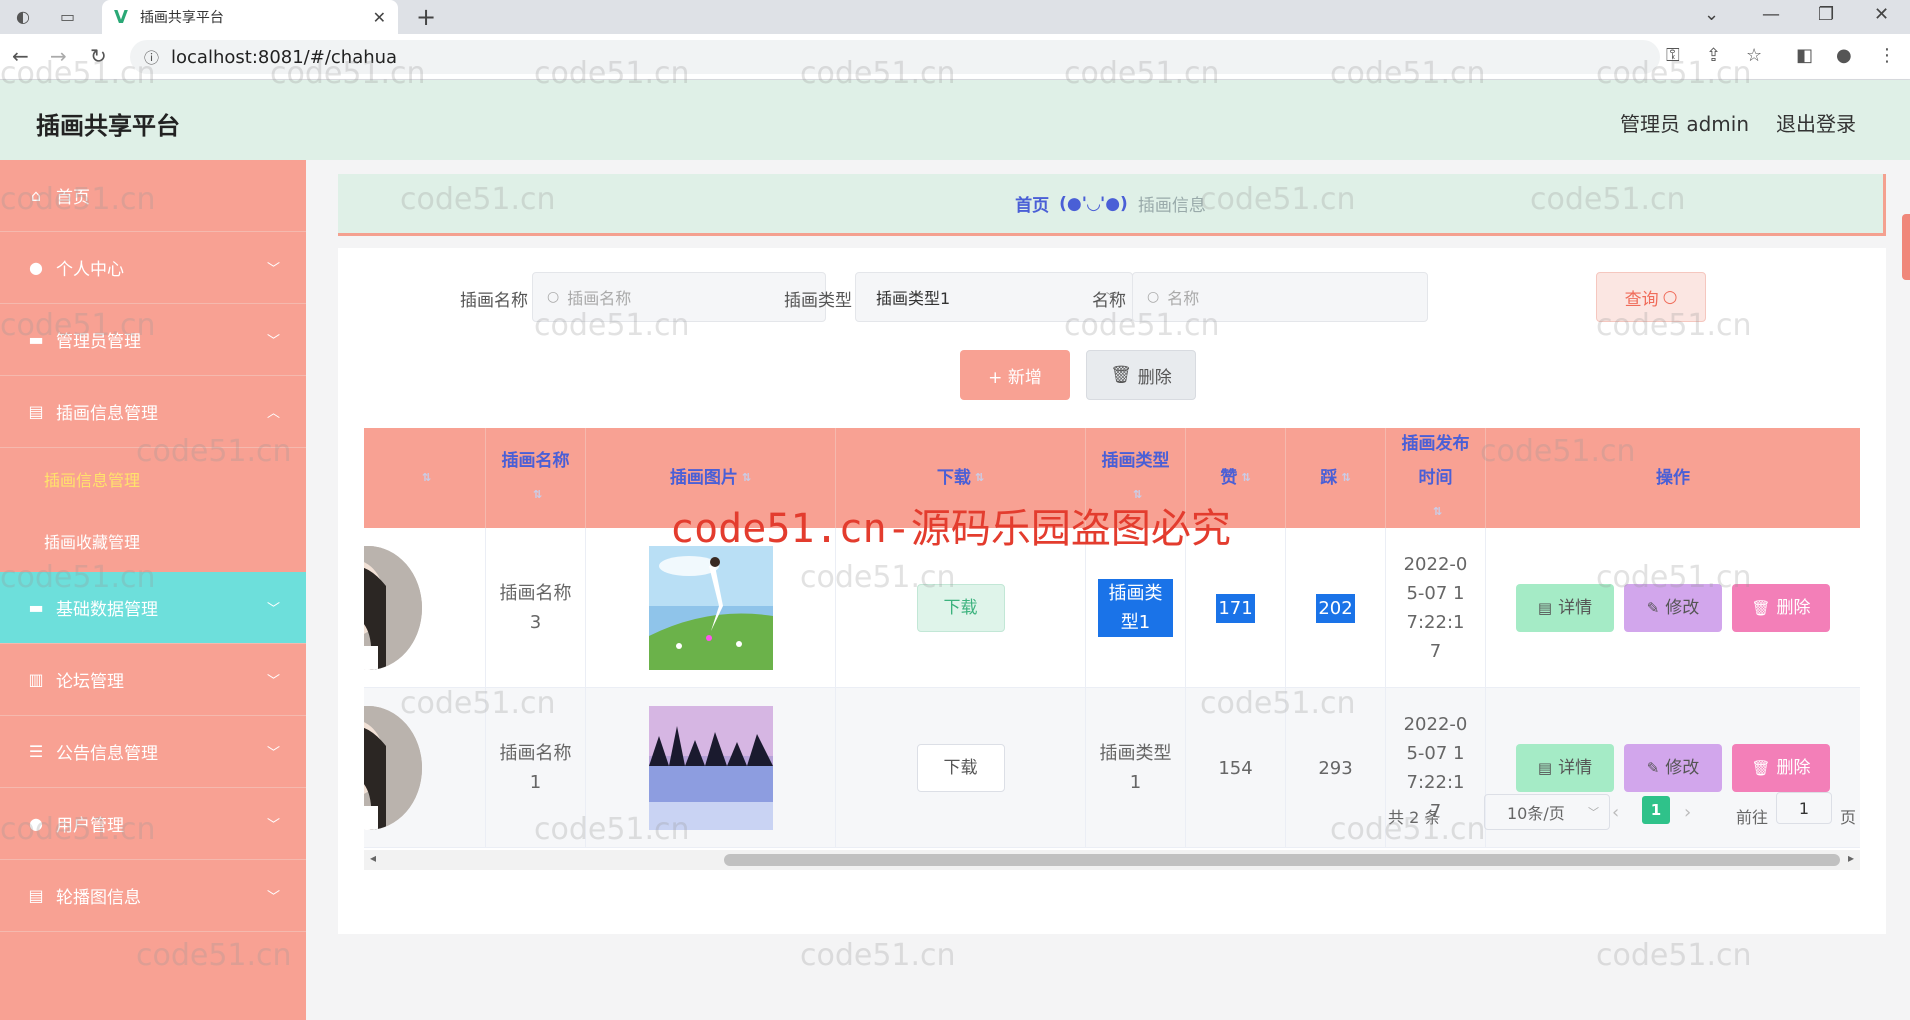  I want to click on logout-button: 退出登录, so click(1816, 122).